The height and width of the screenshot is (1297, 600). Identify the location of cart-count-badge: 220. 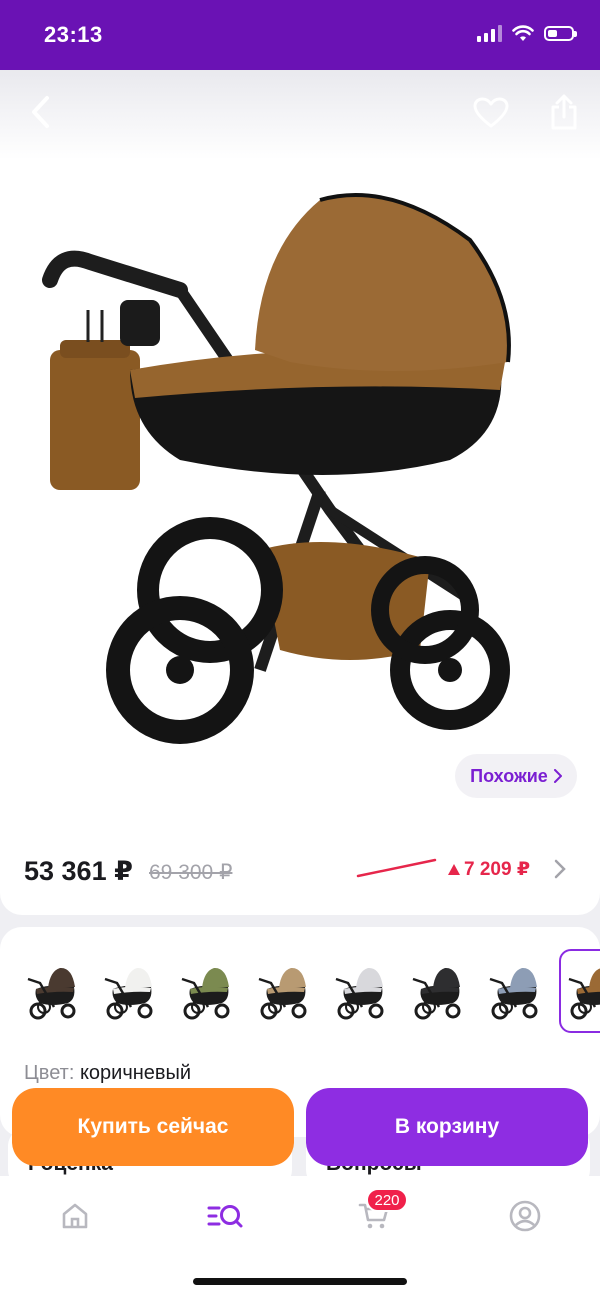
(387, 1200).